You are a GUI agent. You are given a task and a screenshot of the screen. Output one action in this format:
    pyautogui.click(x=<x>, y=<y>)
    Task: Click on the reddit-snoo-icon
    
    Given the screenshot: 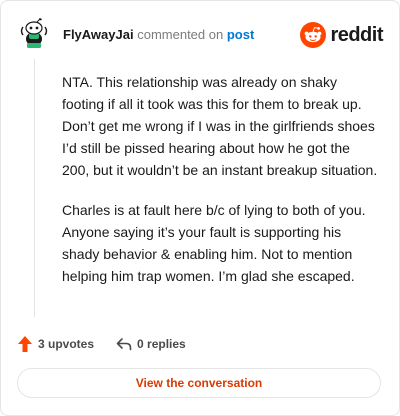 What is the action you would take?
    pyautogui.click(x=313, y=35)
    